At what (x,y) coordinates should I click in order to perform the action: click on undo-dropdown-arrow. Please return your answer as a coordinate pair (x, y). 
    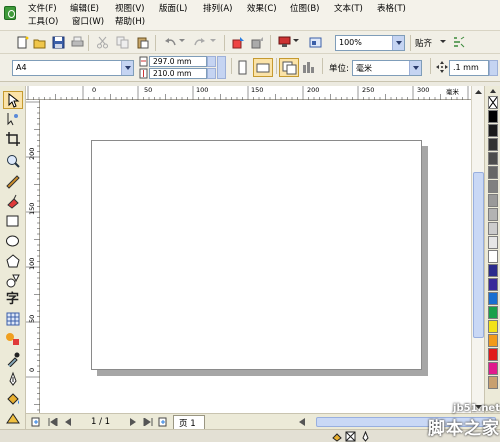
    Looking at the image, I should click on (182, 40).